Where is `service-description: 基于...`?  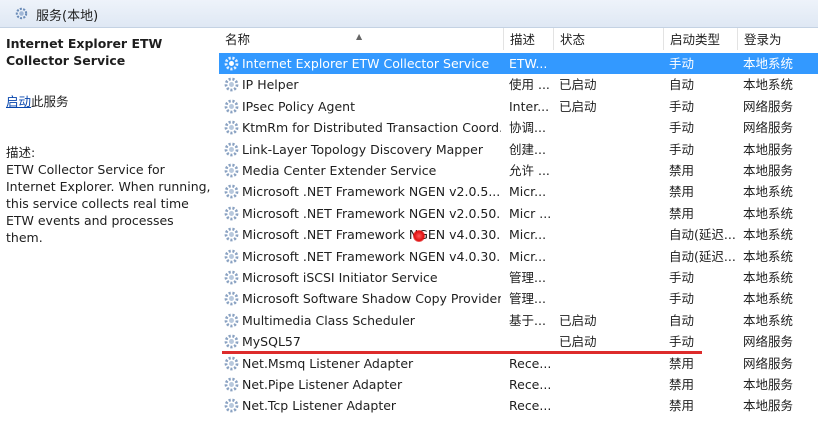
service-description: 基于... is located at coordinates (527, 320).